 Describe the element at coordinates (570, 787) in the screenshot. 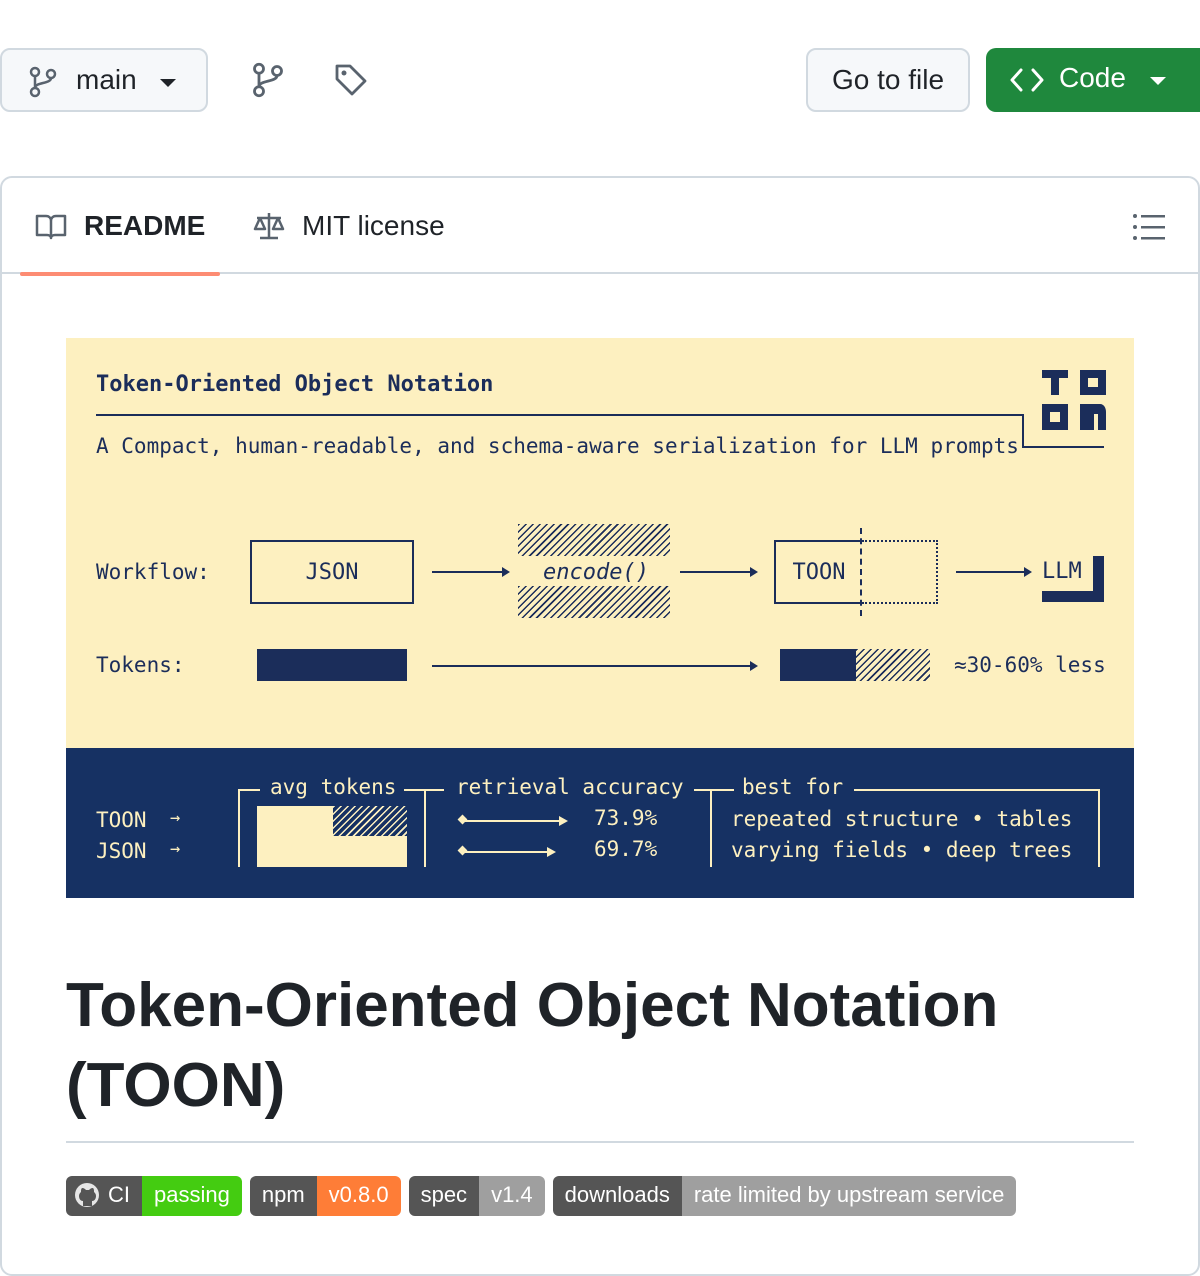

I see `retrieval-header: retrieval accuracy` at that location.